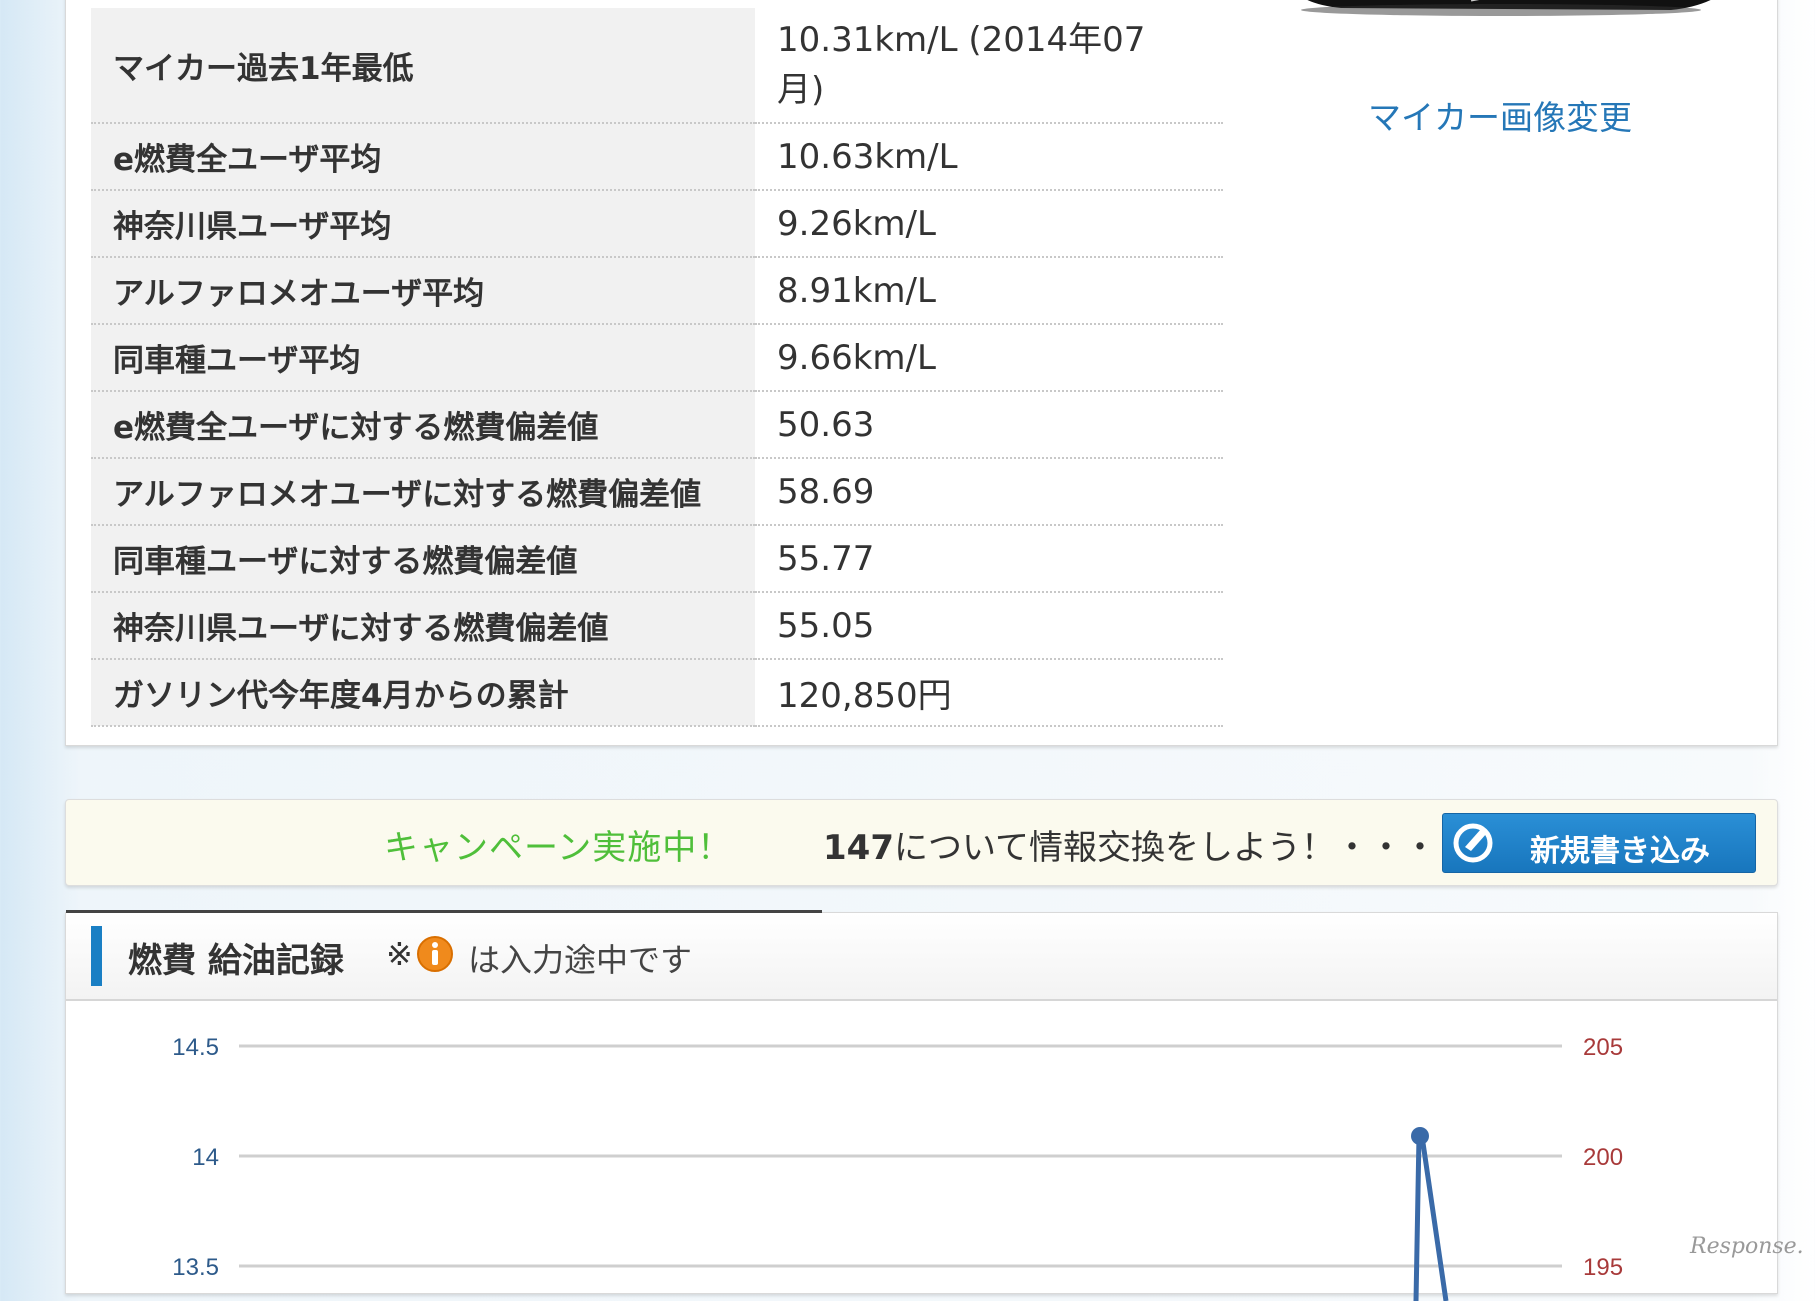 This screenshot has width=1815, height=1301. Describe the element at coordinates (236, 961) in the screenshot. I see `fuel-log-title: 燃費 給油記録` at that location.